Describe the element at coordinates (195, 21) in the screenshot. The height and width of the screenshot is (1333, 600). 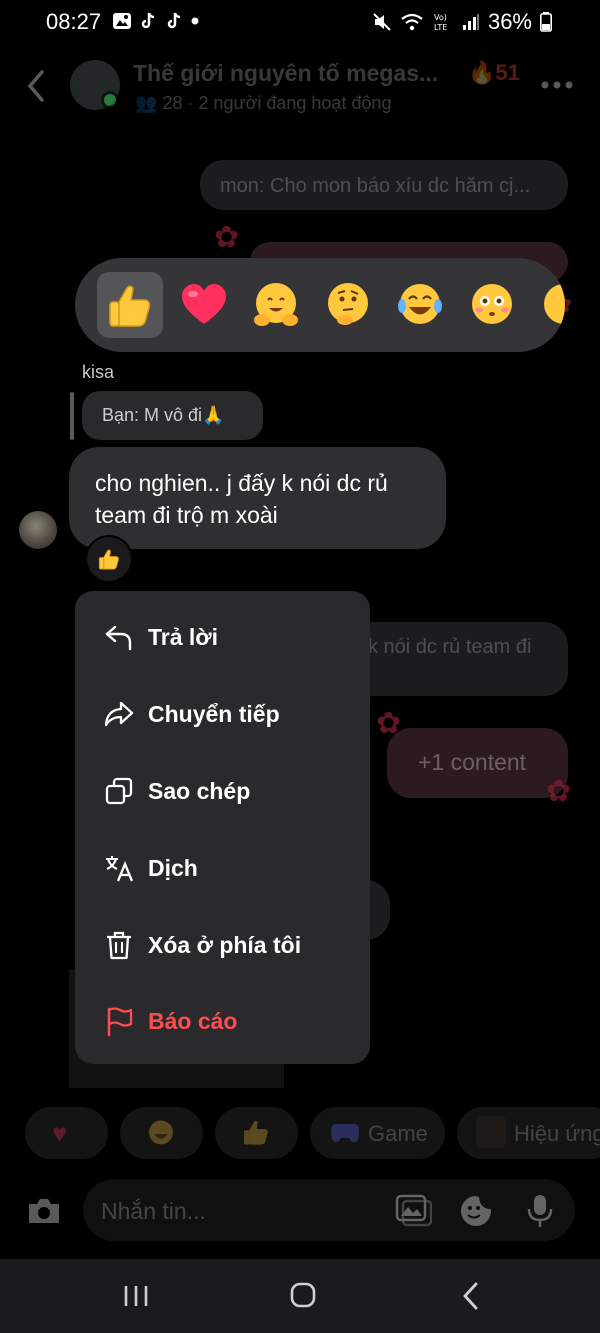
I see `dot-icon` at that location.